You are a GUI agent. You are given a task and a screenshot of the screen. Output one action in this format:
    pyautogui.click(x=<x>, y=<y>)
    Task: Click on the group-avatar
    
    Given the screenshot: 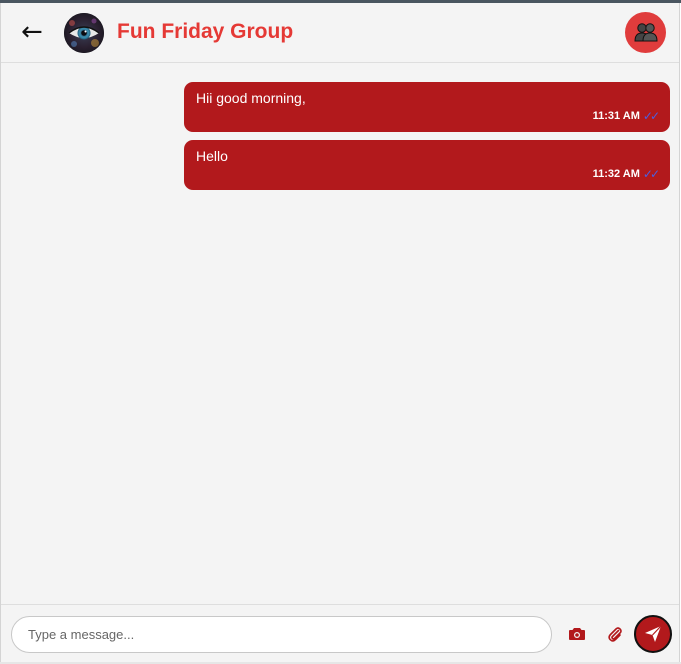 What is the action you would take?
    pyautogui.click(x=84, y=33)
    